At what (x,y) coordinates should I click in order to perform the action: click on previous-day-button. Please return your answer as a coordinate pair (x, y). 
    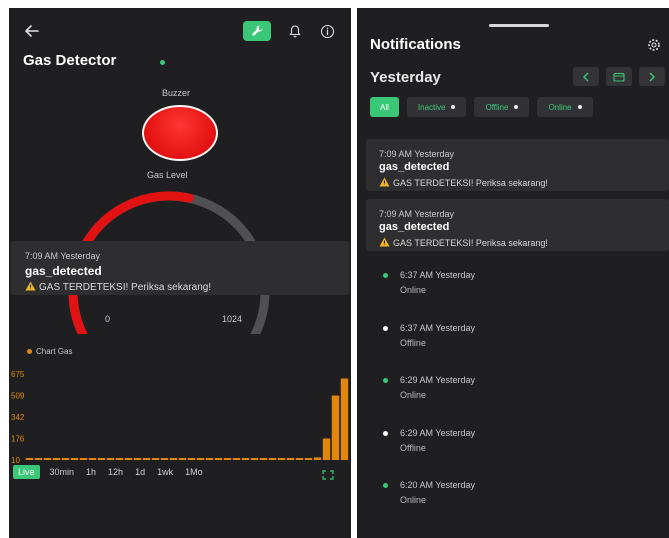
    Looking at the image, I should click on (586, 76).